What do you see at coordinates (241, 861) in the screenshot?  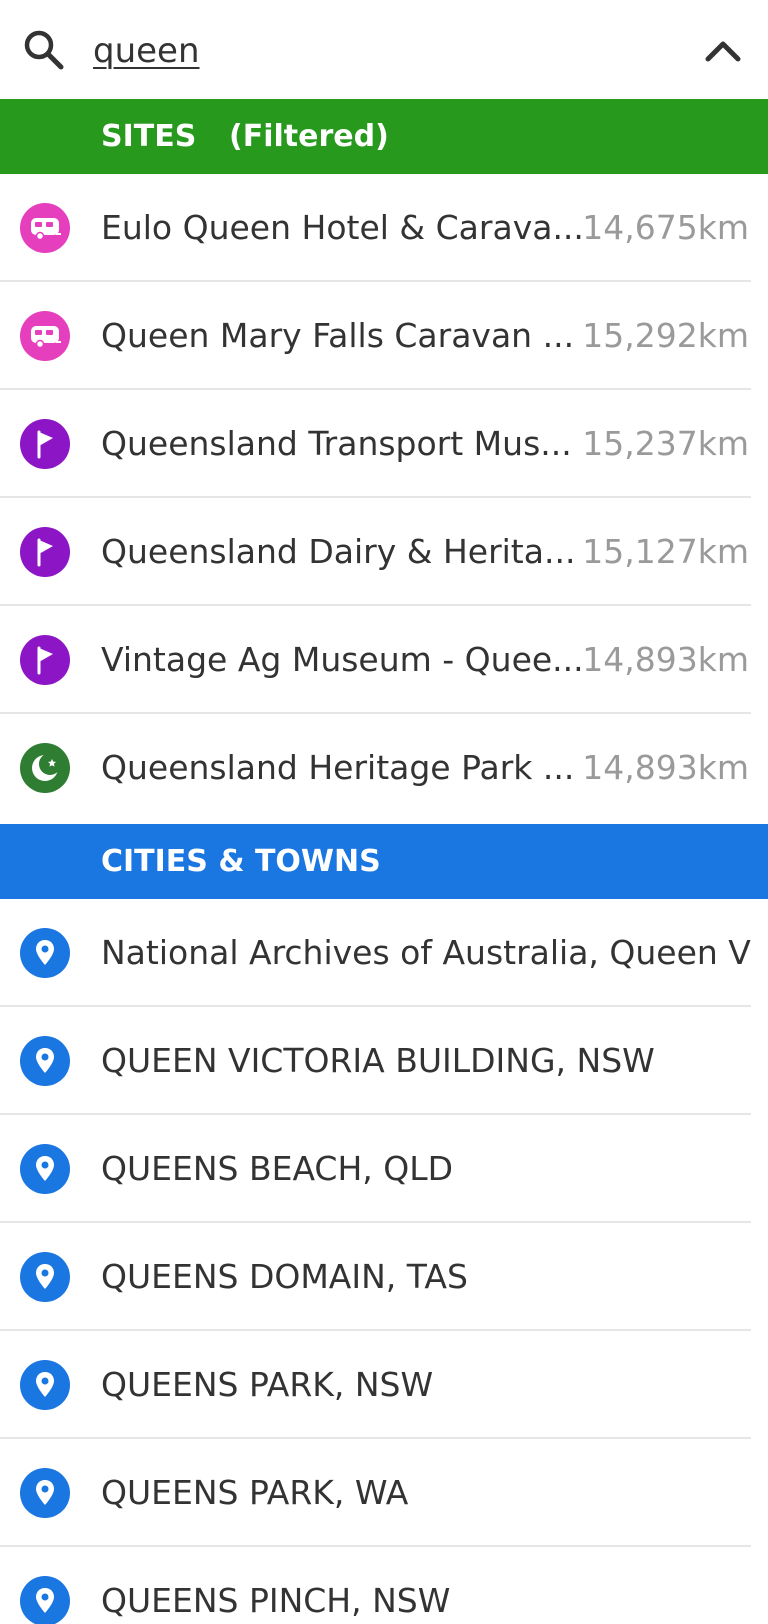 I see `cities-section-title: CITIES & TOWNS` at bounding box center [241, 861].